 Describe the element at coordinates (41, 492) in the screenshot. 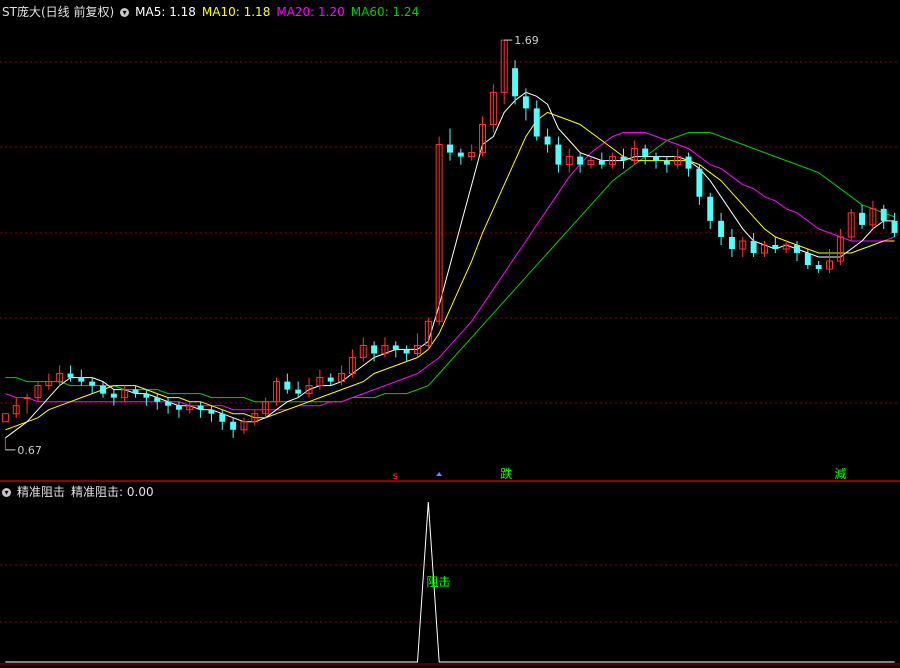

I see `indicator-name: 精准阻击` at that location.